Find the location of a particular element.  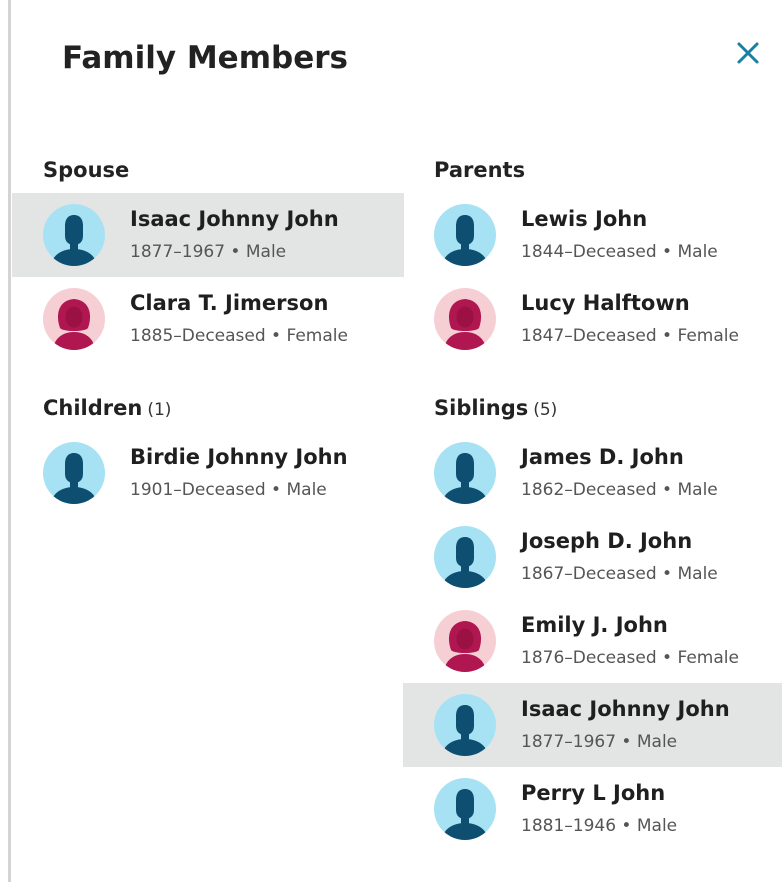

person-name: Joseph D. John is located at coordinates (607, 541).